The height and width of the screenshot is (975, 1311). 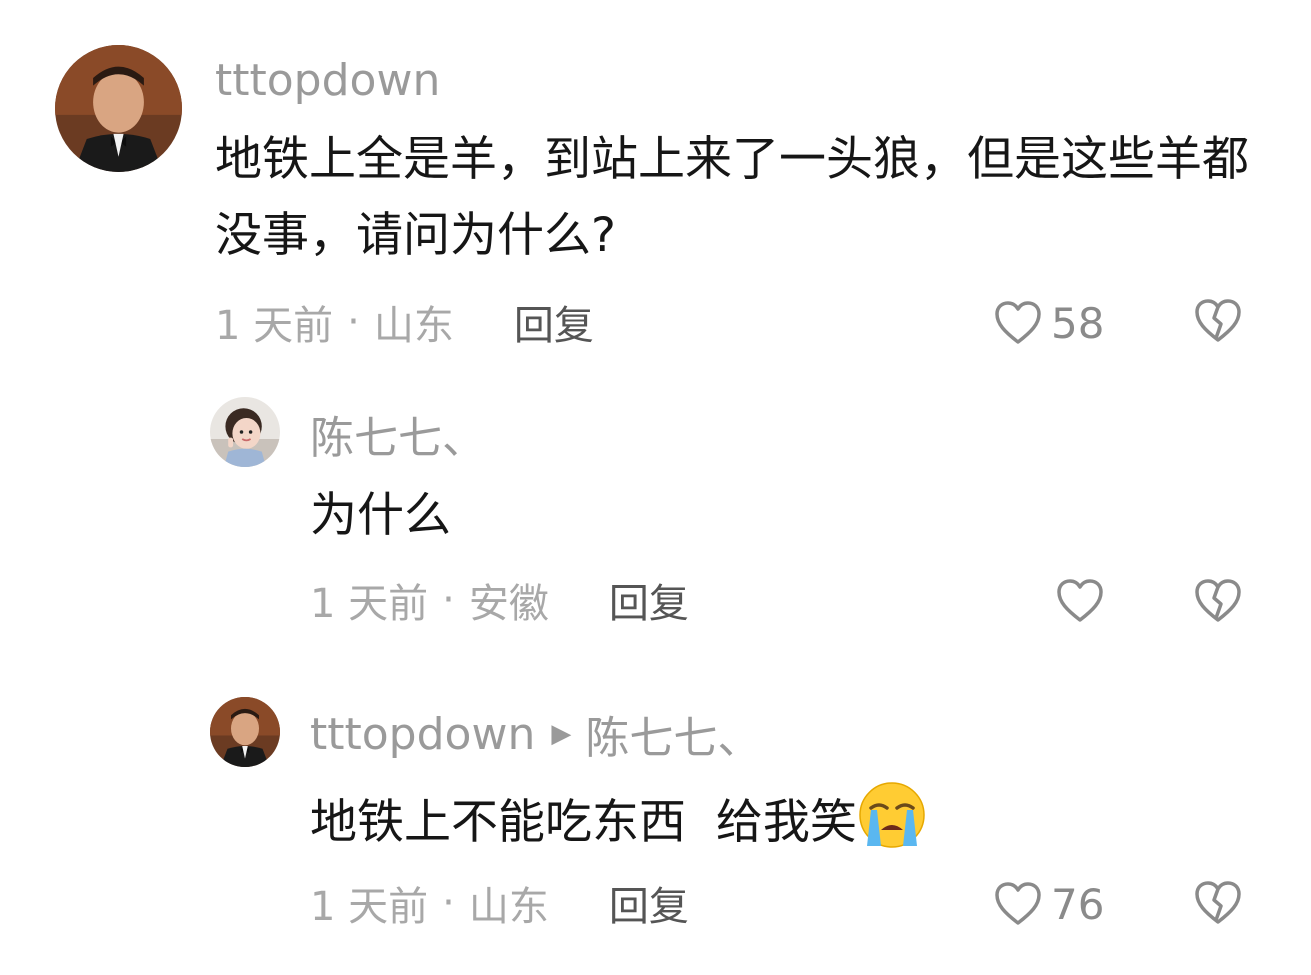 I want to click on like-button: 58, so click(x=1048, y=323).